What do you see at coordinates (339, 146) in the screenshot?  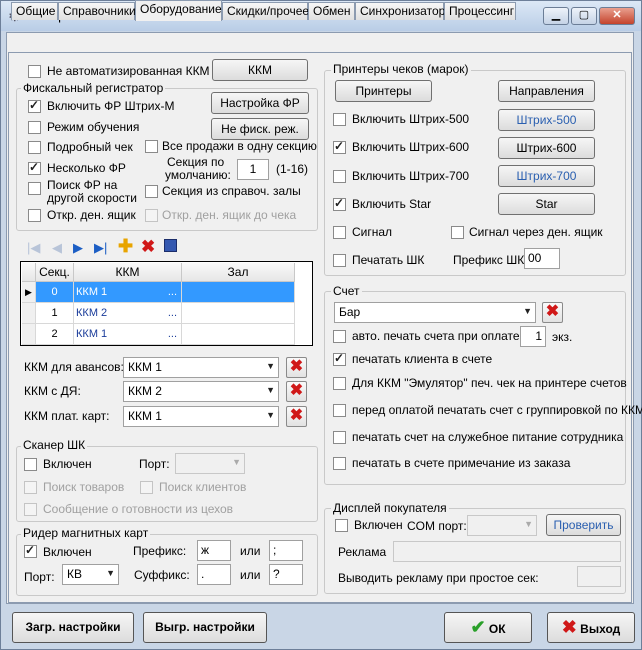 I see `enable-shtrih600-checkbox` at bounding box center [339, 146].